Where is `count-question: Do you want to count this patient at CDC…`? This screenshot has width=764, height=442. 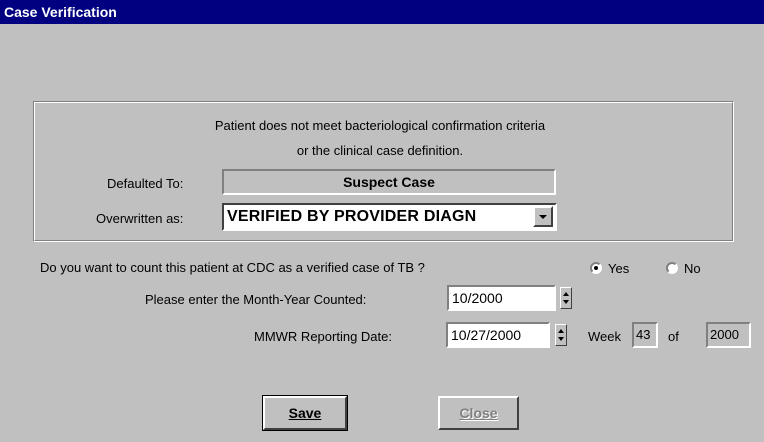 count-question: Do you want to count this patient at CDC… is located at coordinates (232, 267).